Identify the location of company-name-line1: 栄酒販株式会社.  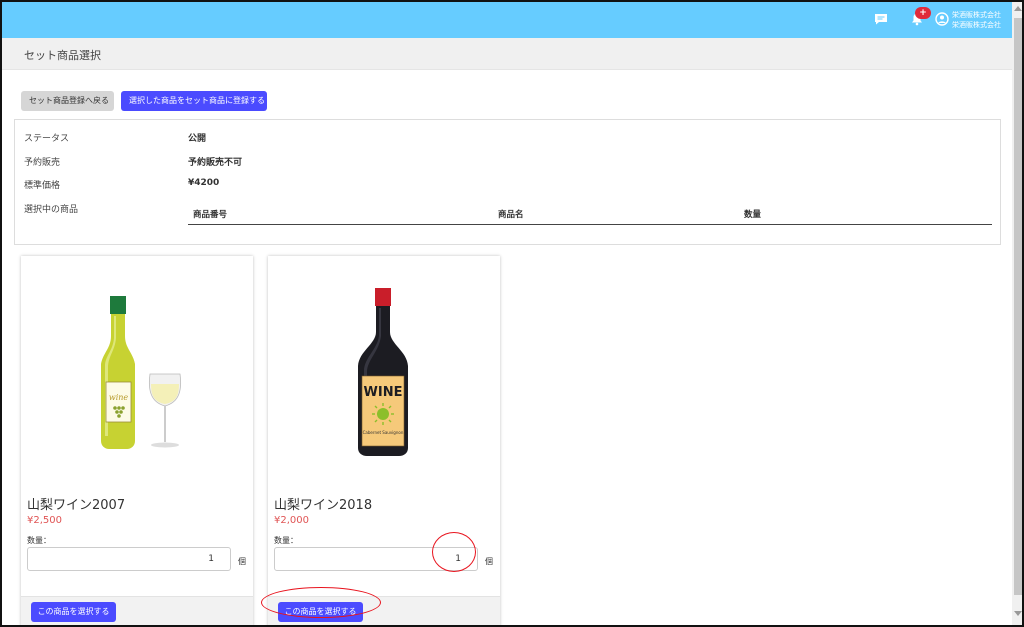
(976, 15).